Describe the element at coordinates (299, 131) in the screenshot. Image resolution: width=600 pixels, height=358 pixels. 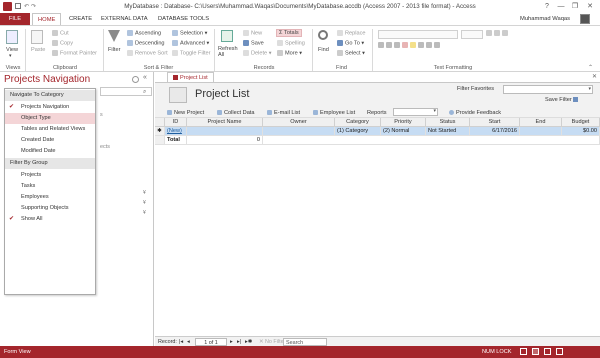
I see `cell-owner` at that location.